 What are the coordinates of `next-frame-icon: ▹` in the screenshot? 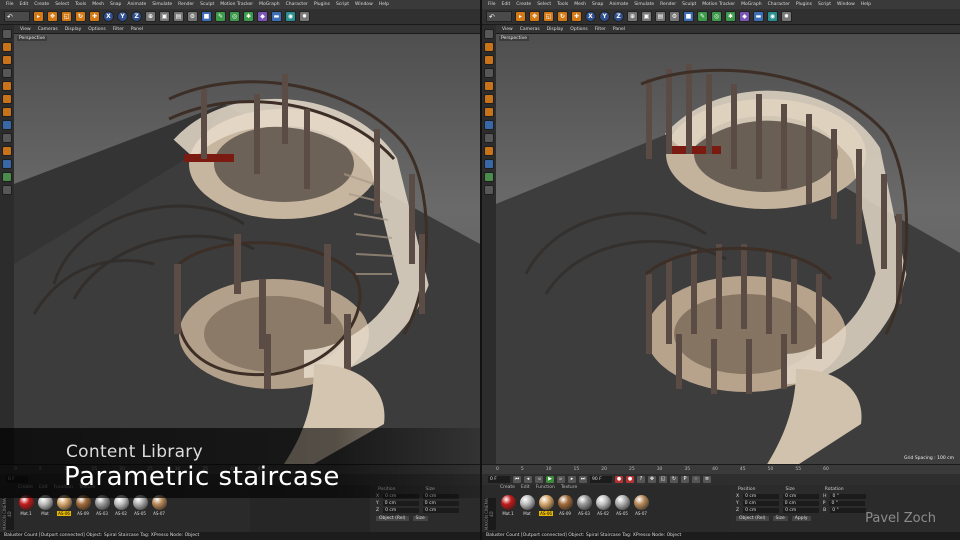 It's located at (561, 479).